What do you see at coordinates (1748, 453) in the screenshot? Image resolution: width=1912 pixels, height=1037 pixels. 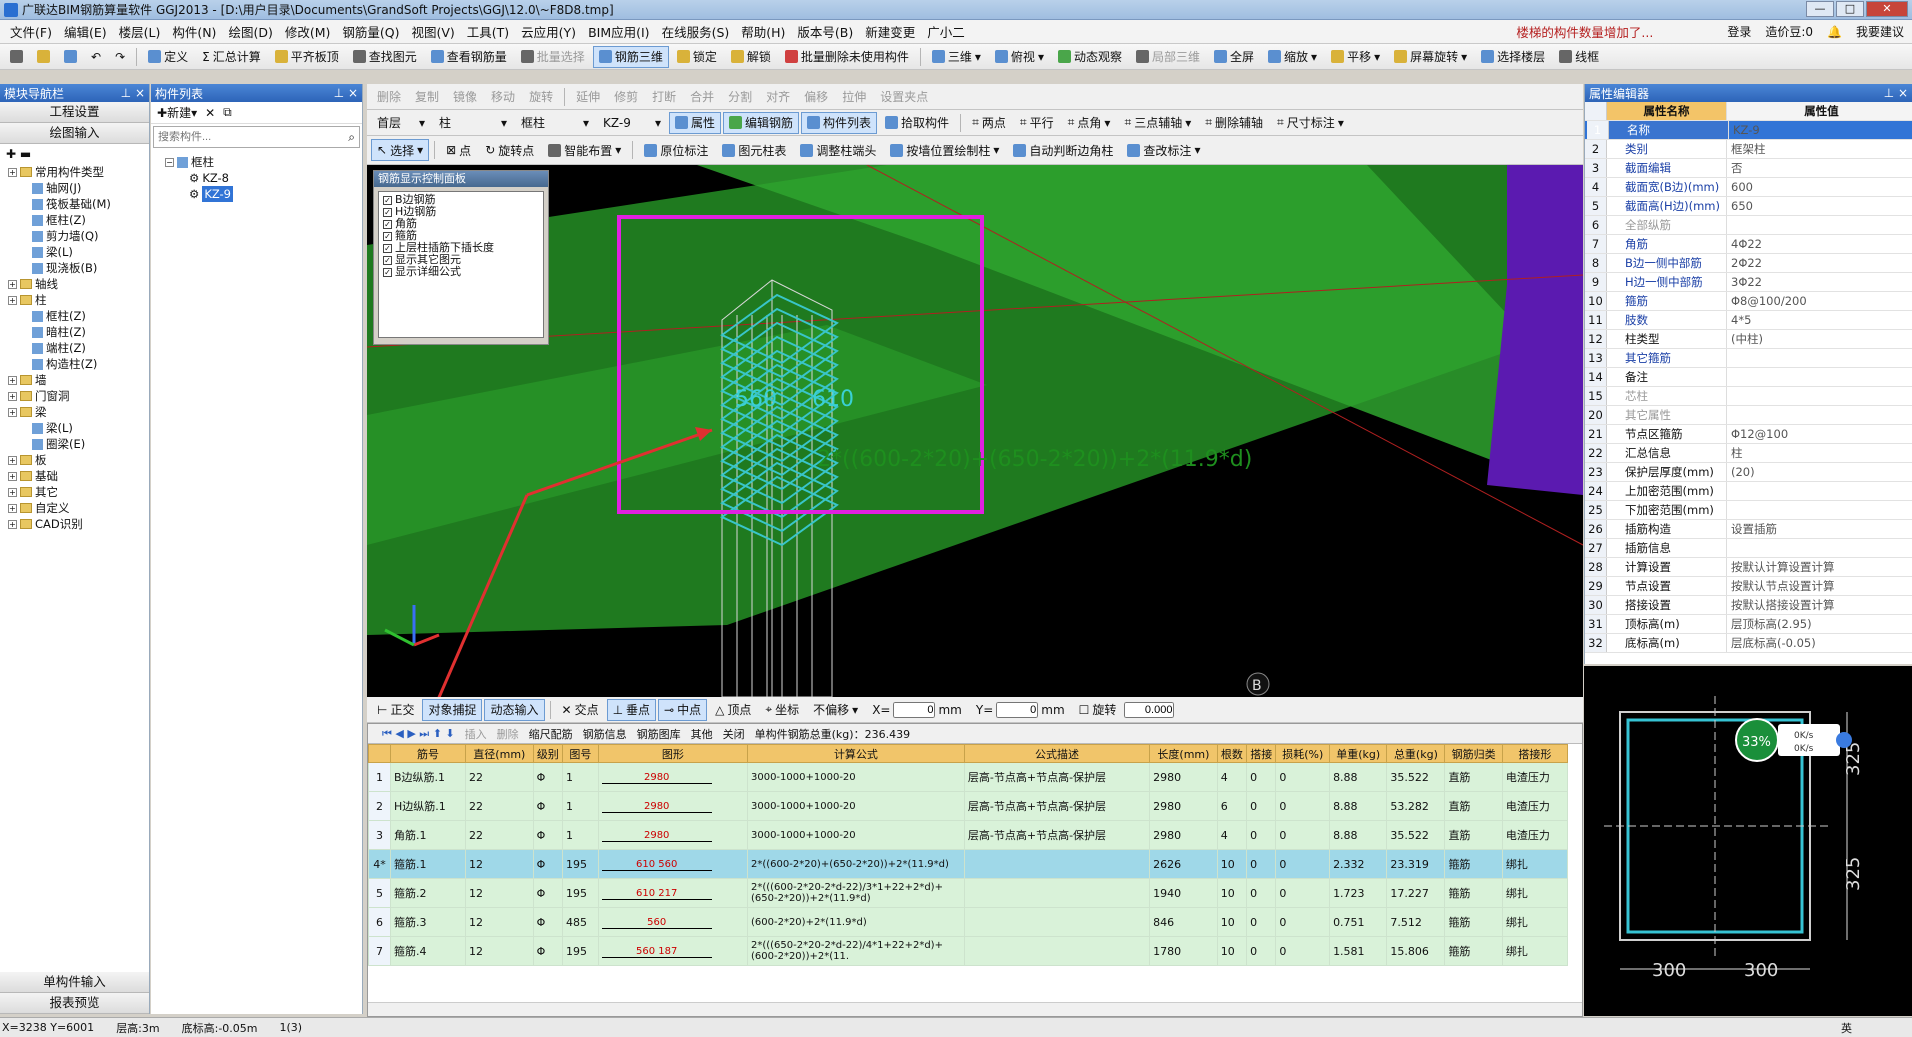 I see `property-row: 22 汇总信息柱` at bounding box center [1748, 453].